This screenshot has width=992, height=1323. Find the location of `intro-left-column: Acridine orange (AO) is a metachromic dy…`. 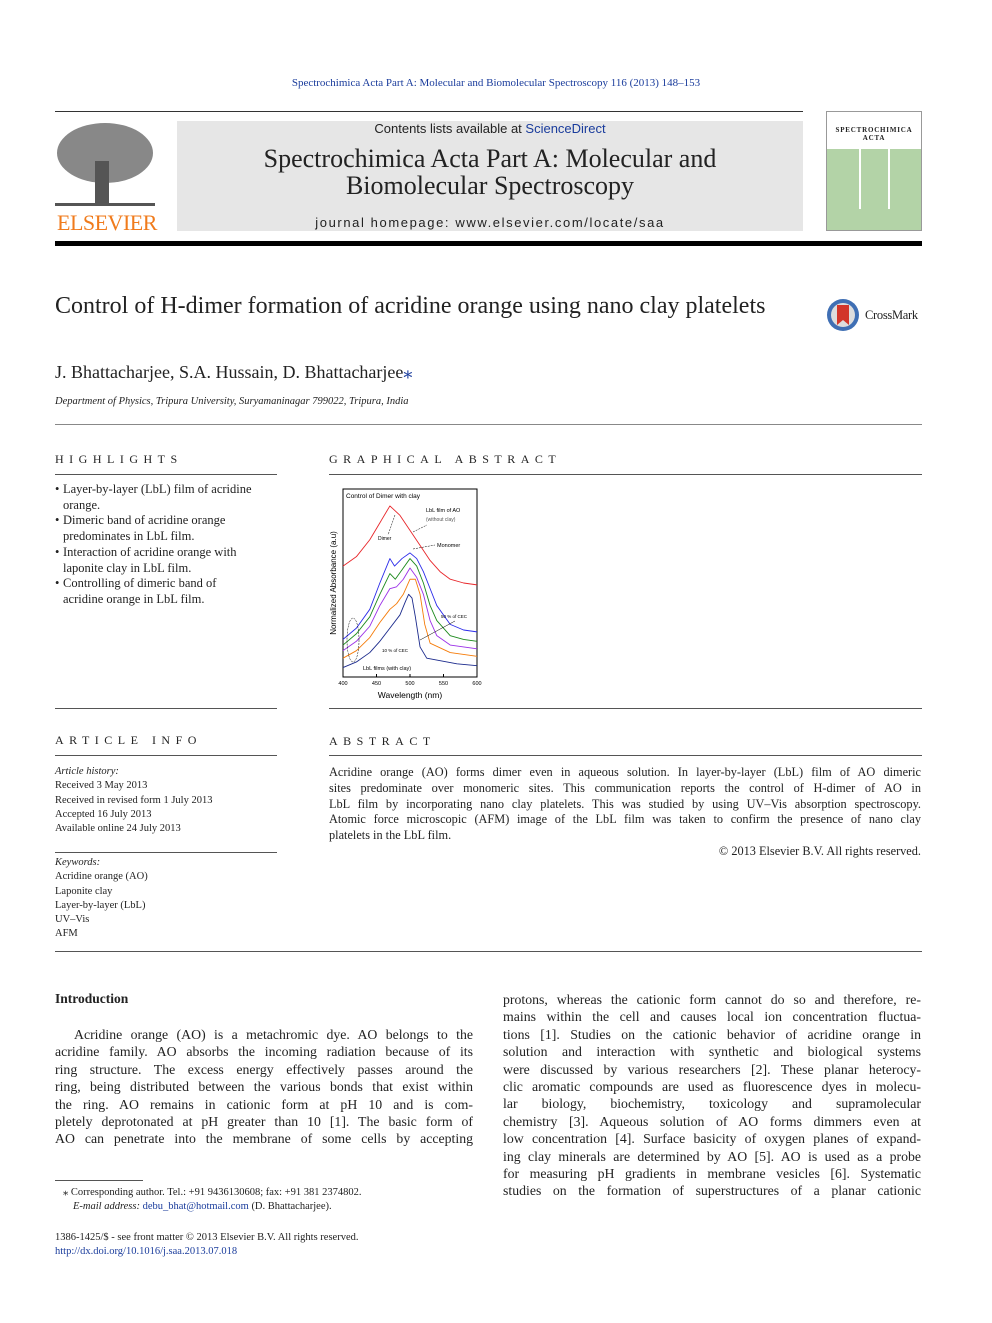

intro-left-column: Acridine orange (AO) is a metachromic dy… is located at coordinates (264, 1087).